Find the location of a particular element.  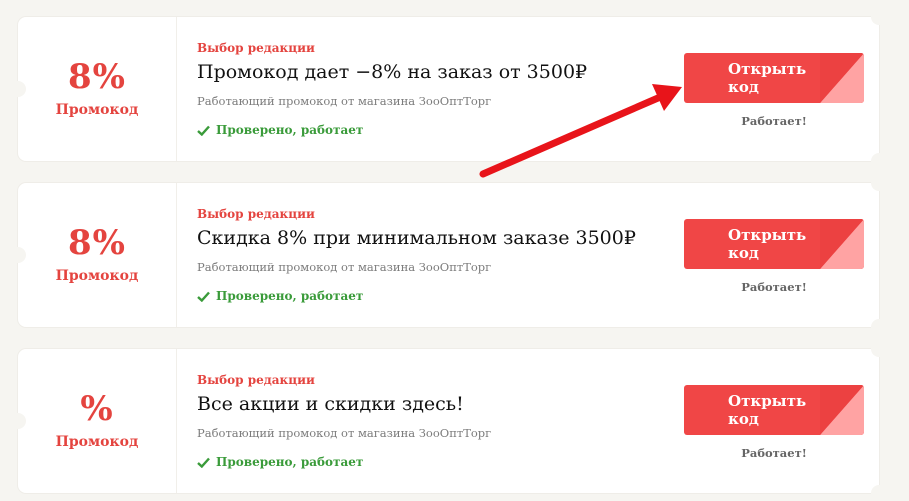

discount-percent: % is located at coordinates (97, 409).